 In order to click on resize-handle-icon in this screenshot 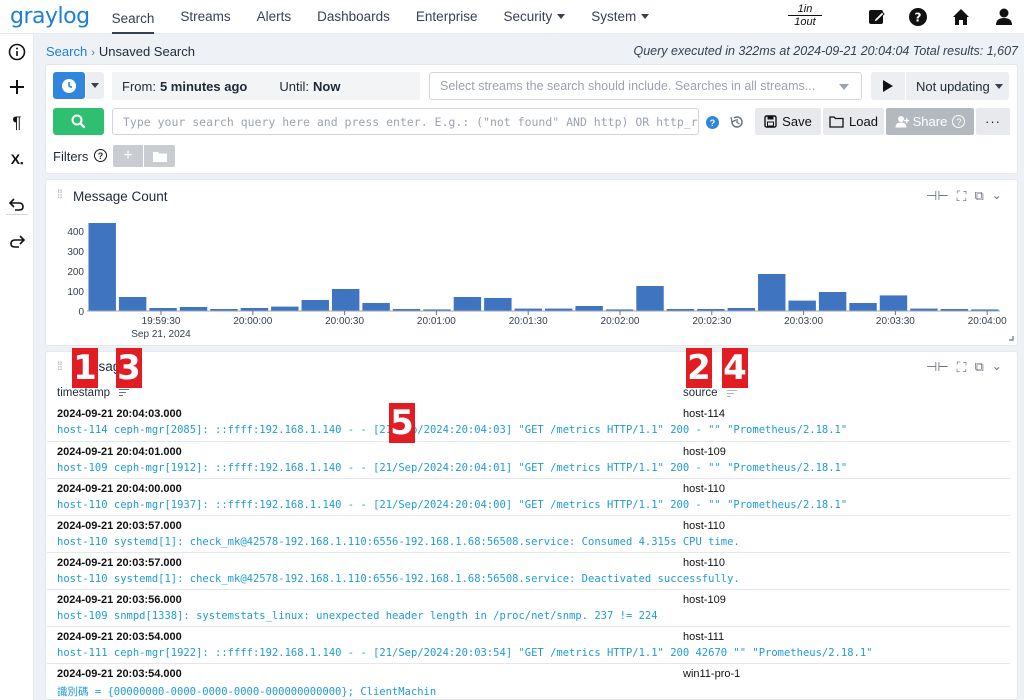, I will do `click(1011, 338)`.